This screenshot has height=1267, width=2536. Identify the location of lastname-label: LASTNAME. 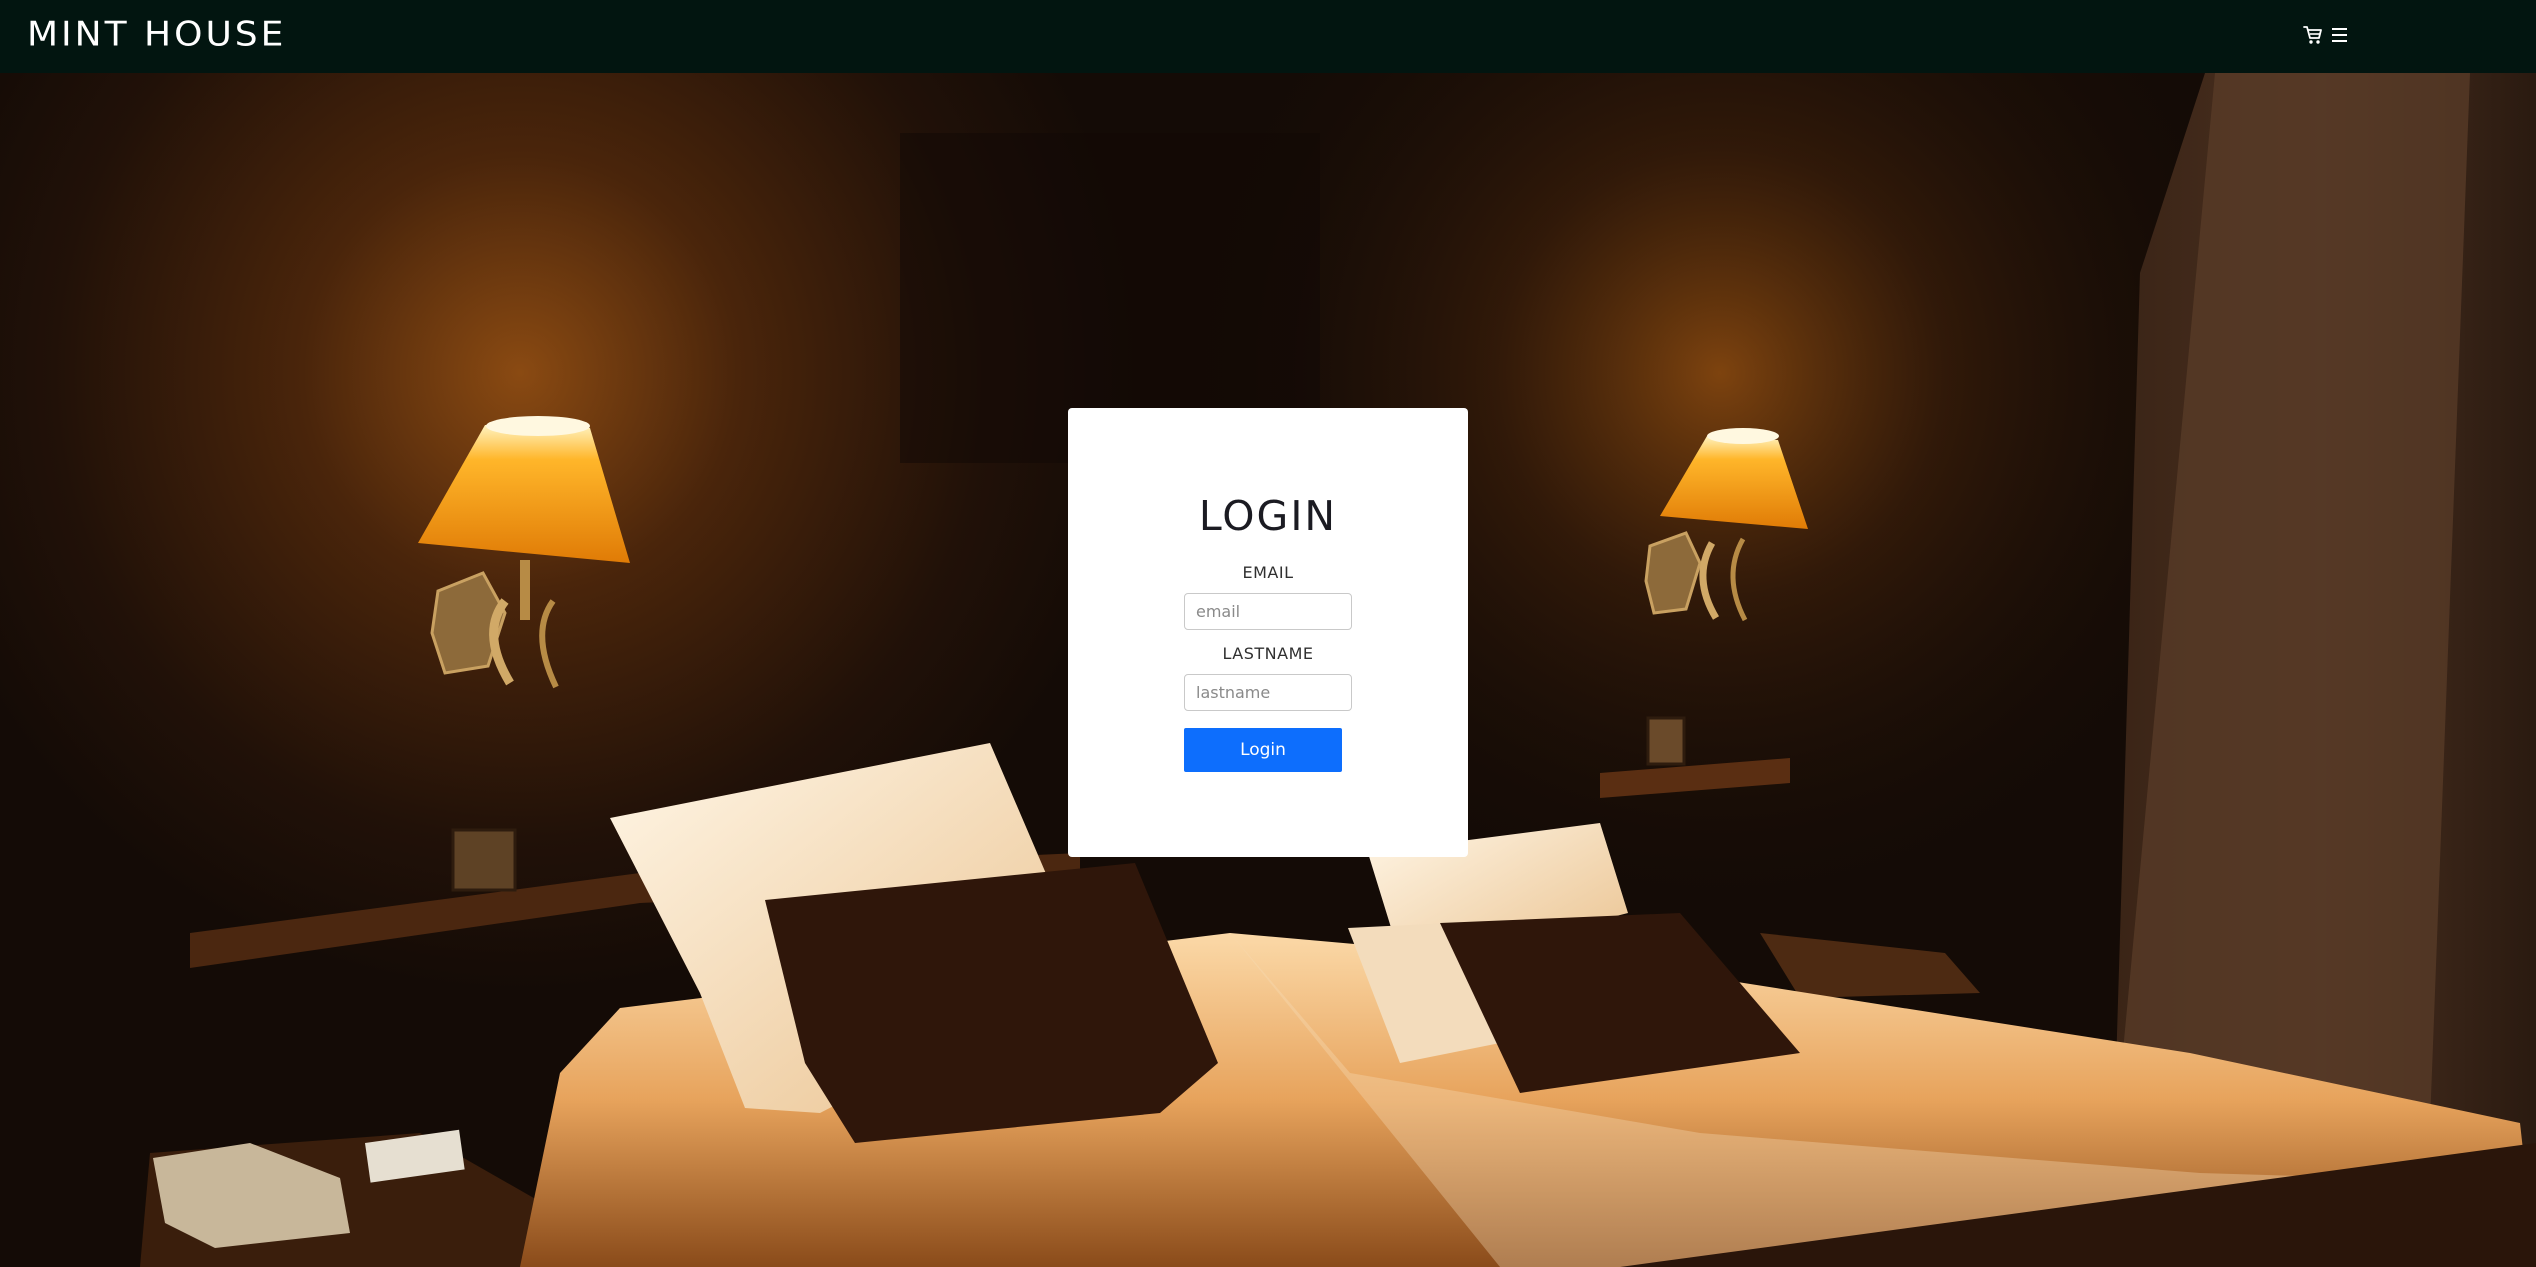
(1268, 653).